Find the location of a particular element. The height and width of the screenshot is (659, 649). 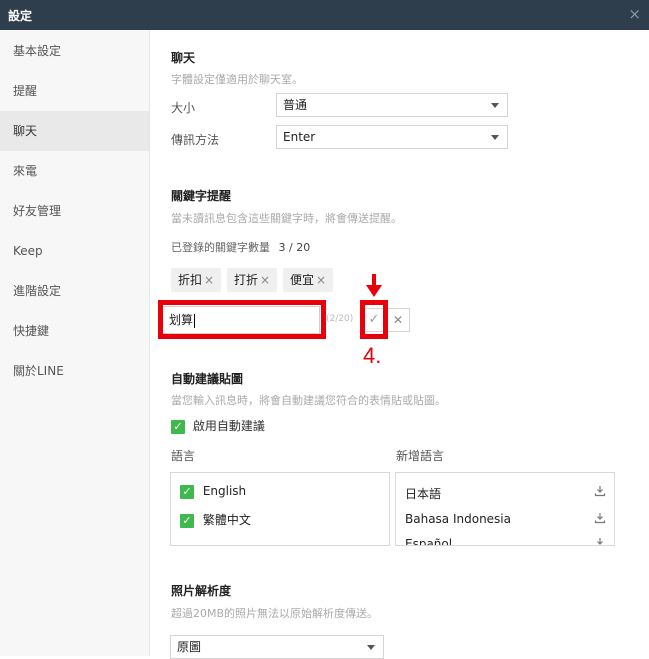

cancel-keyword-button: ✕ is located at coordinates (398, 320).